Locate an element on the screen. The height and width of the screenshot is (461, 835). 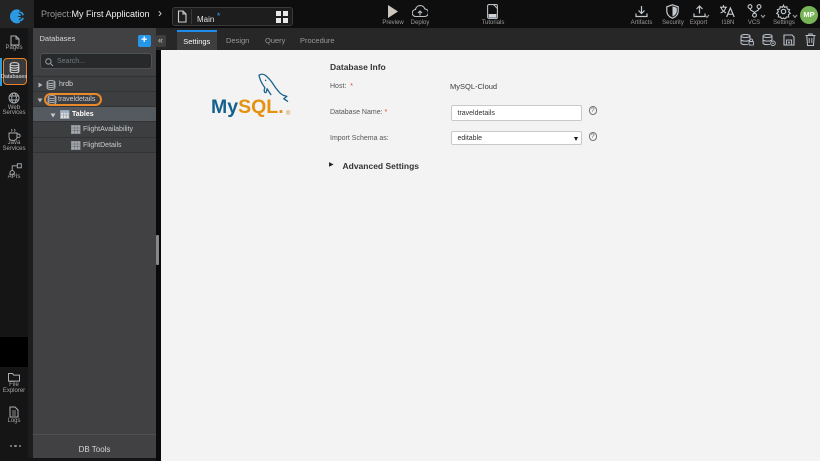
svg-text: MySQL. is located at coordinates (247, 107).